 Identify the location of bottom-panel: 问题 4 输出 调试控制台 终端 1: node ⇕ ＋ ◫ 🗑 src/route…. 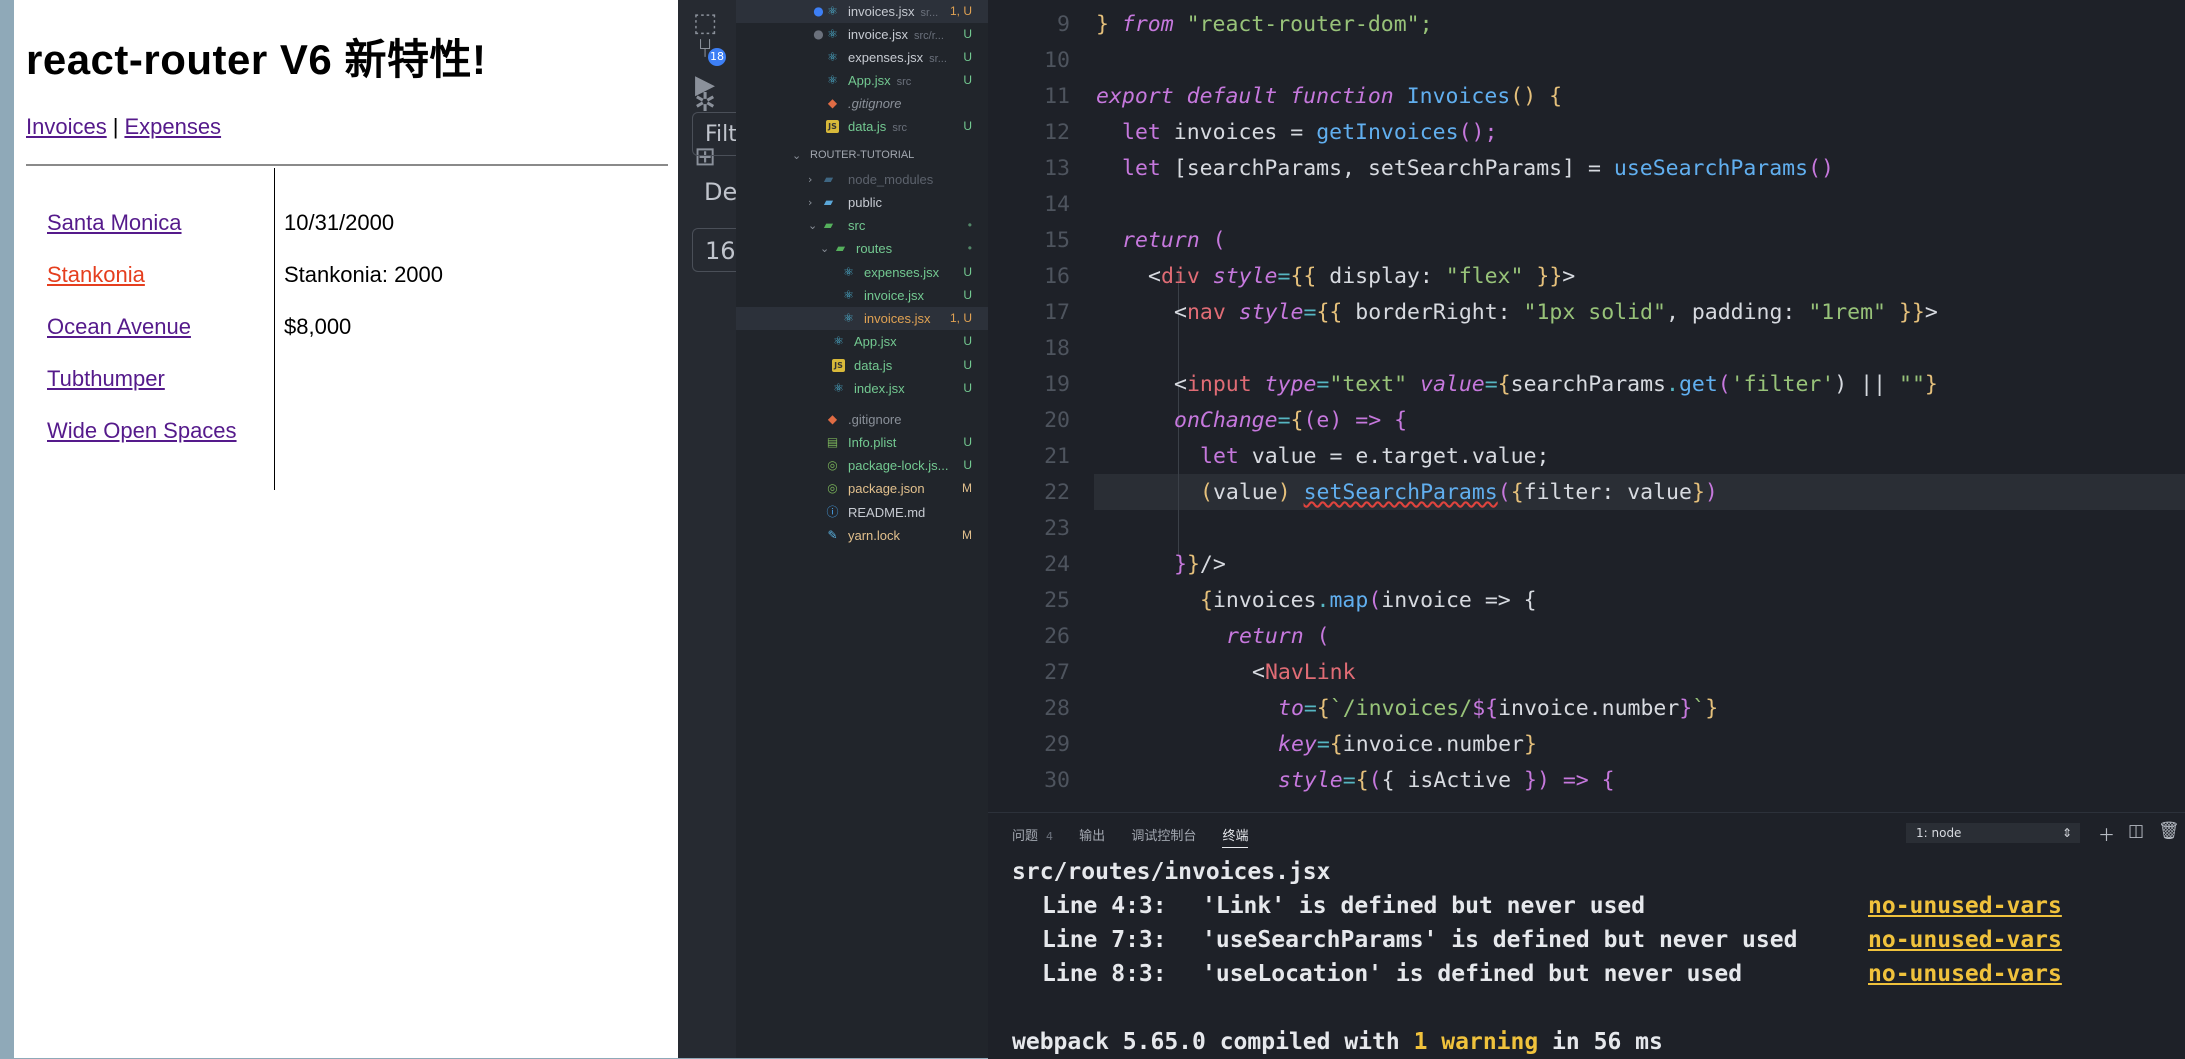
(1586, 935).